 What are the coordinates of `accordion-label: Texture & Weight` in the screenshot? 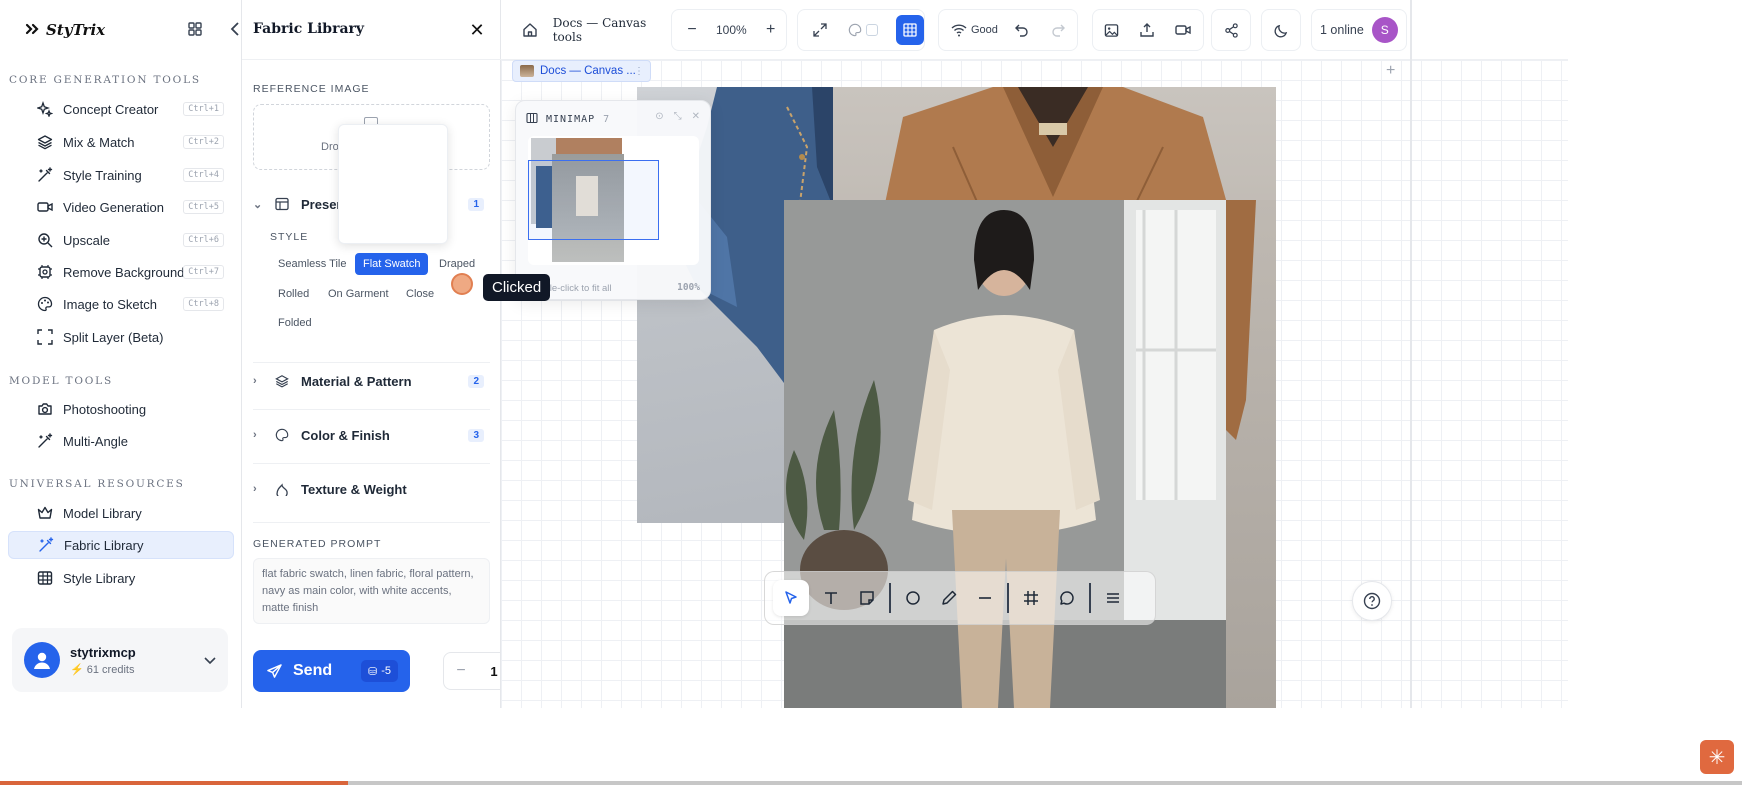 It's located at (354, 489).